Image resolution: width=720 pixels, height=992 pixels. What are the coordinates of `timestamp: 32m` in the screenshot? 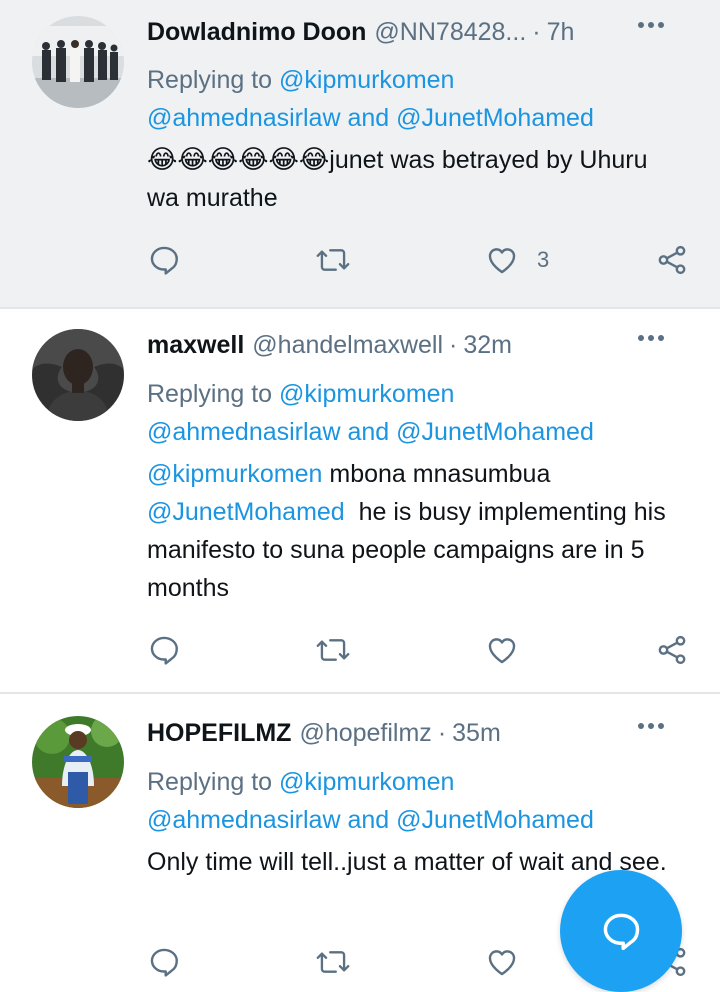 It's located at (487, 345).